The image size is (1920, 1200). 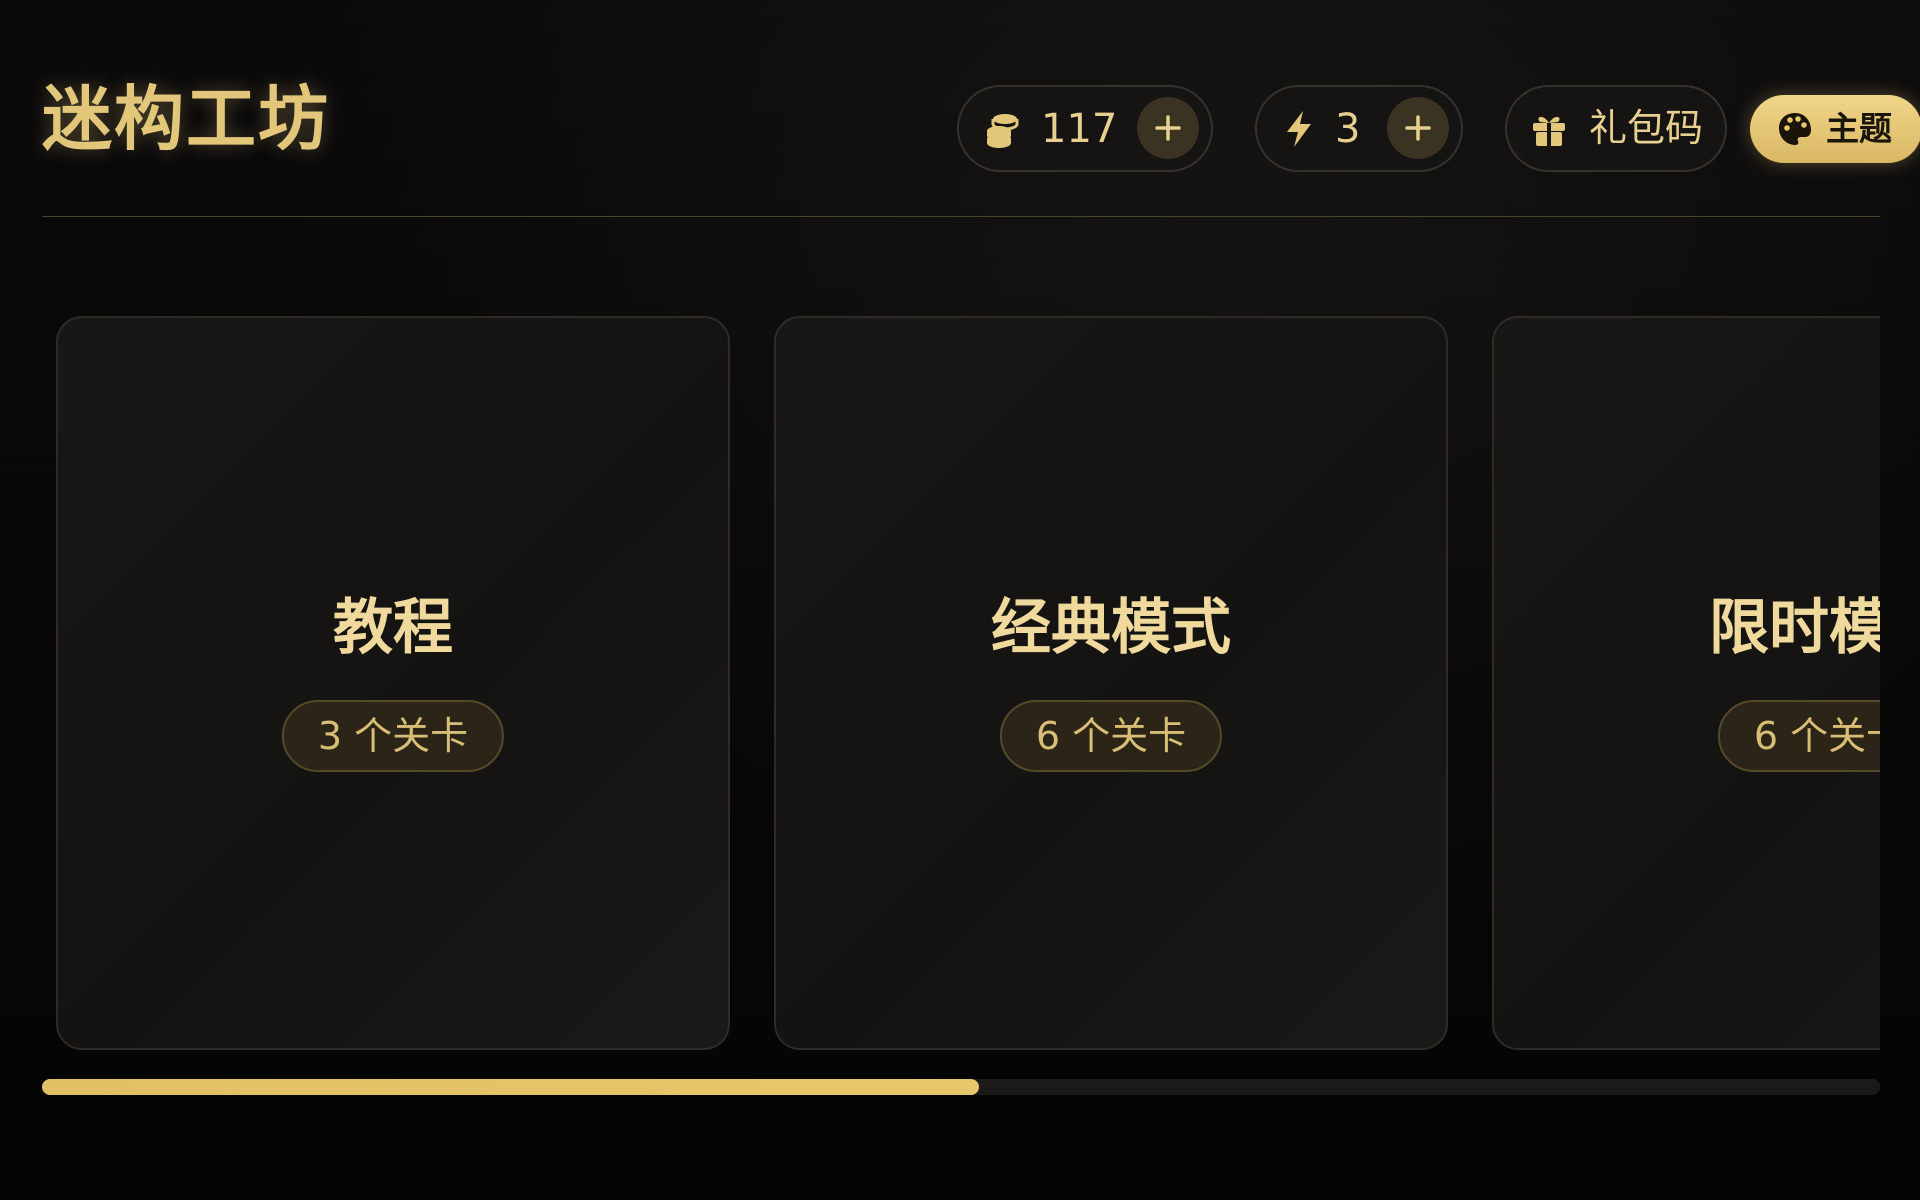 What do you see at coordinates (1795, 131) in the screenshot?
I see `palette-icon` at bounding box center [1795, 131].